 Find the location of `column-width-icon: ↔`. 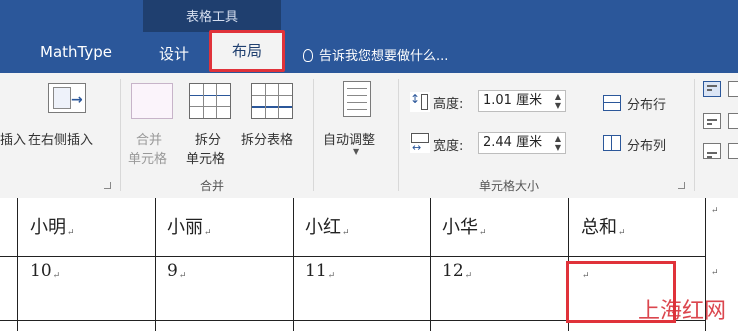

column-width-icon: ↔ is located at coordinates (420, 143).